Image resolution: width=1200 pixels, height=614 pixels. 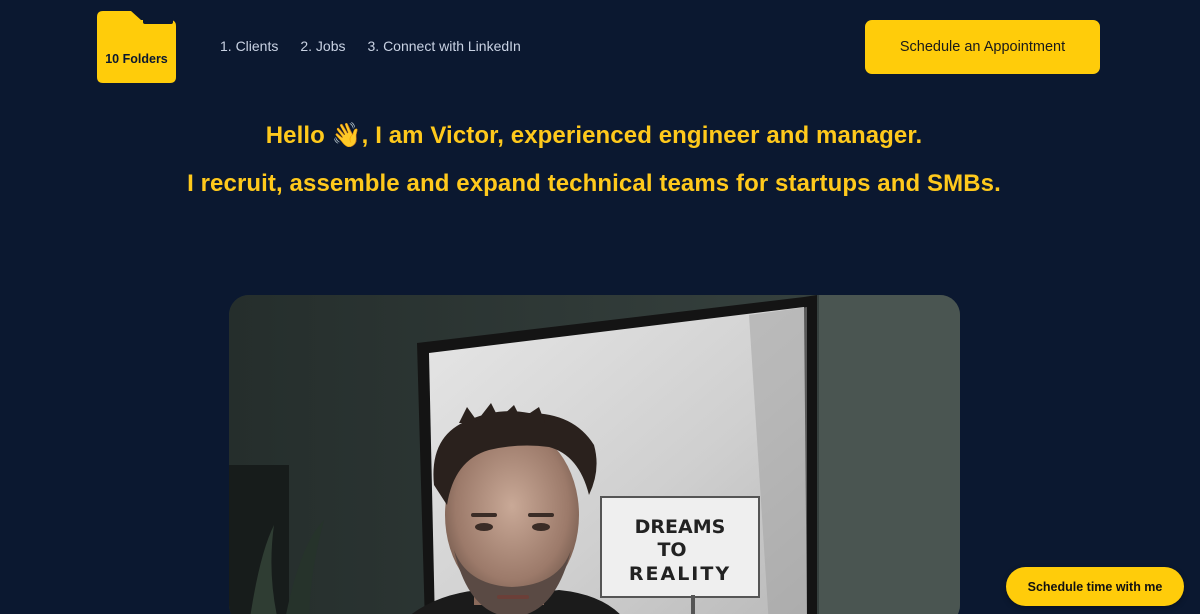 I want to click on sign-line-2: TO, so click(x=671, y=550).